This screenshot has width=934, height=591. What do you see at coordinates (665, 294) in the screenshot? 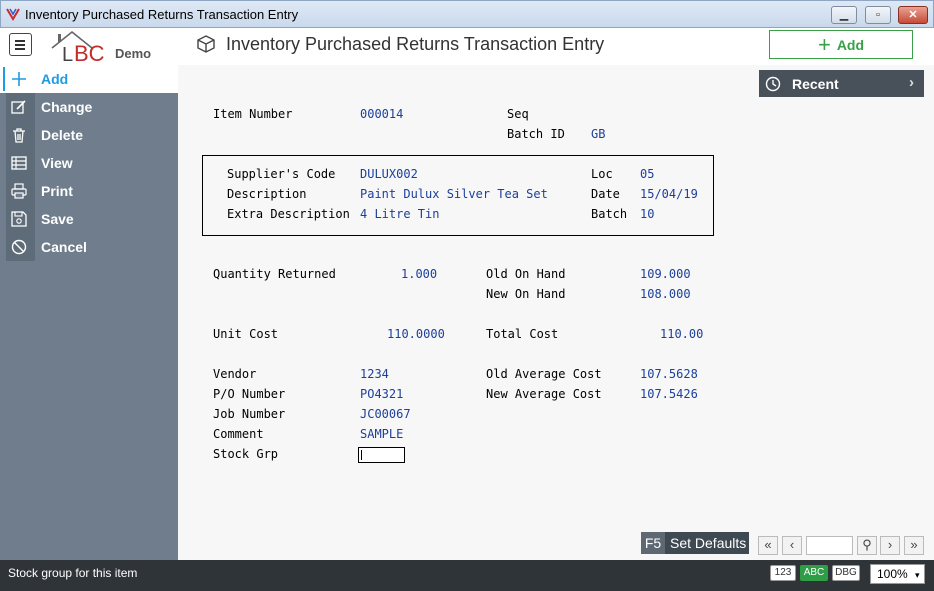
I see `new-on-hand-value: 108.000` at bounding box center [665, 294].